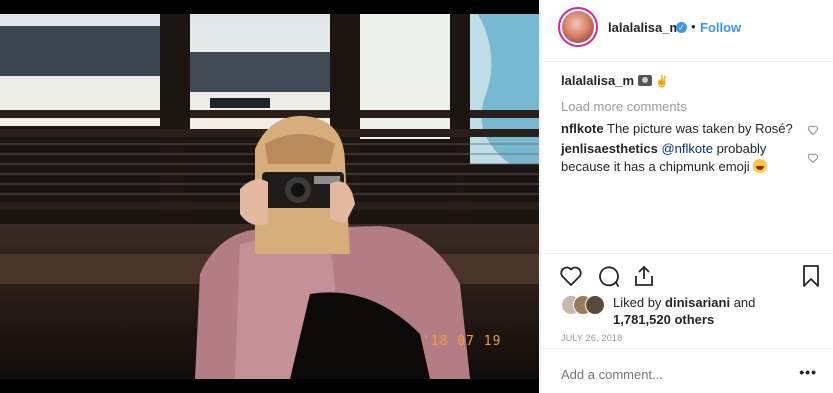  I want to click on add-comment-section: •••, so click(687, 370).